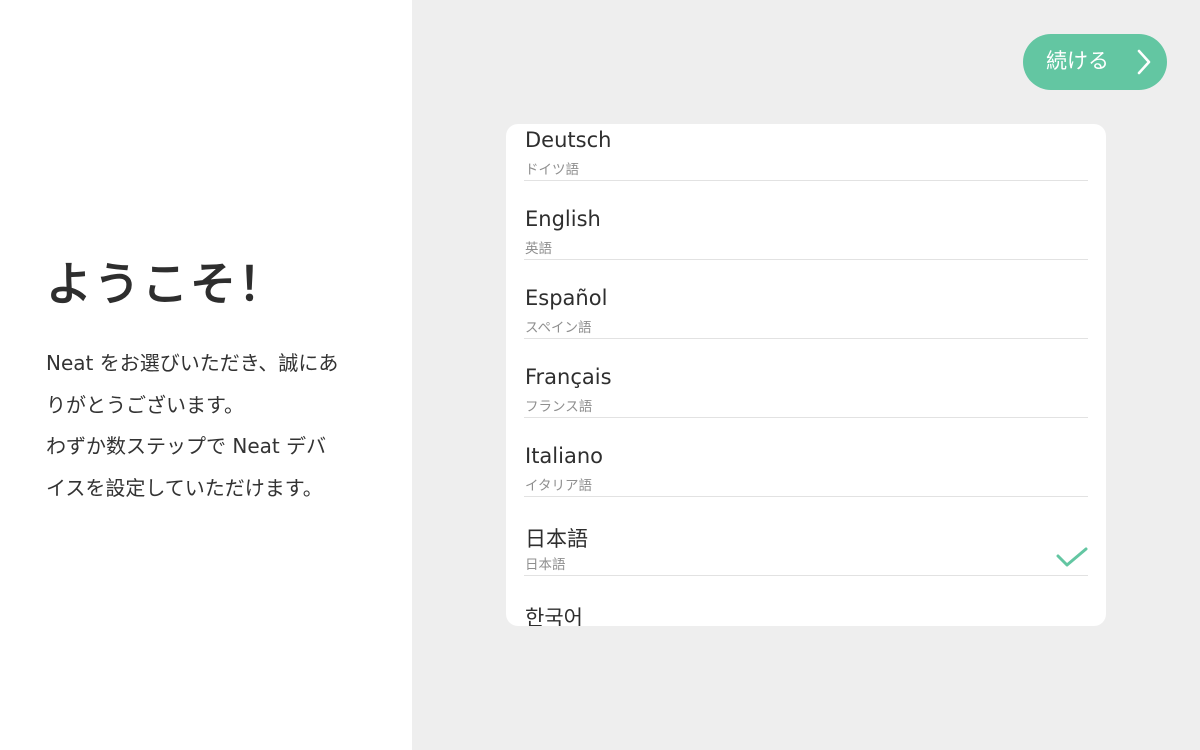 This screenshot has height=750, width=1200. Describe the element at coordinates (559, 407) in the screenshot. I see `language-local-name: フランス語` at that location.